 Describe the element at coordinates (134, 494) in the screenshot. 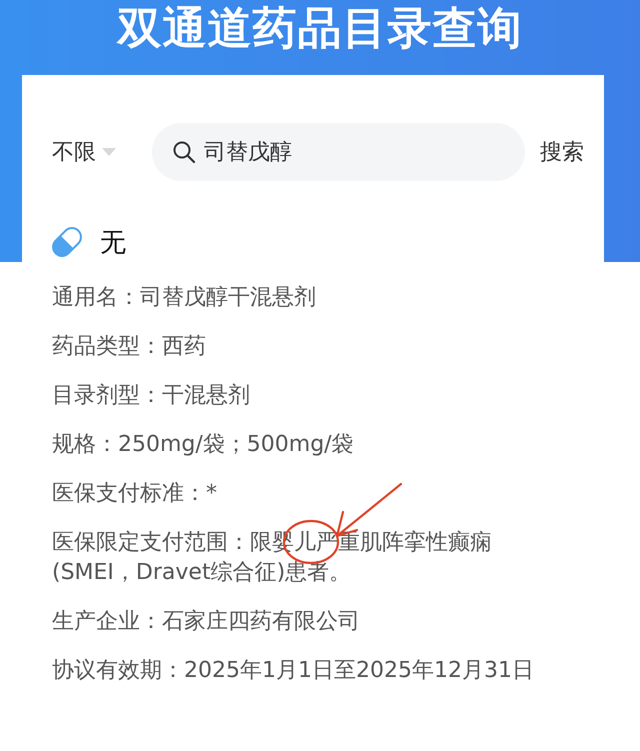

I see `info-field: 医保支付标准：*` at that location.